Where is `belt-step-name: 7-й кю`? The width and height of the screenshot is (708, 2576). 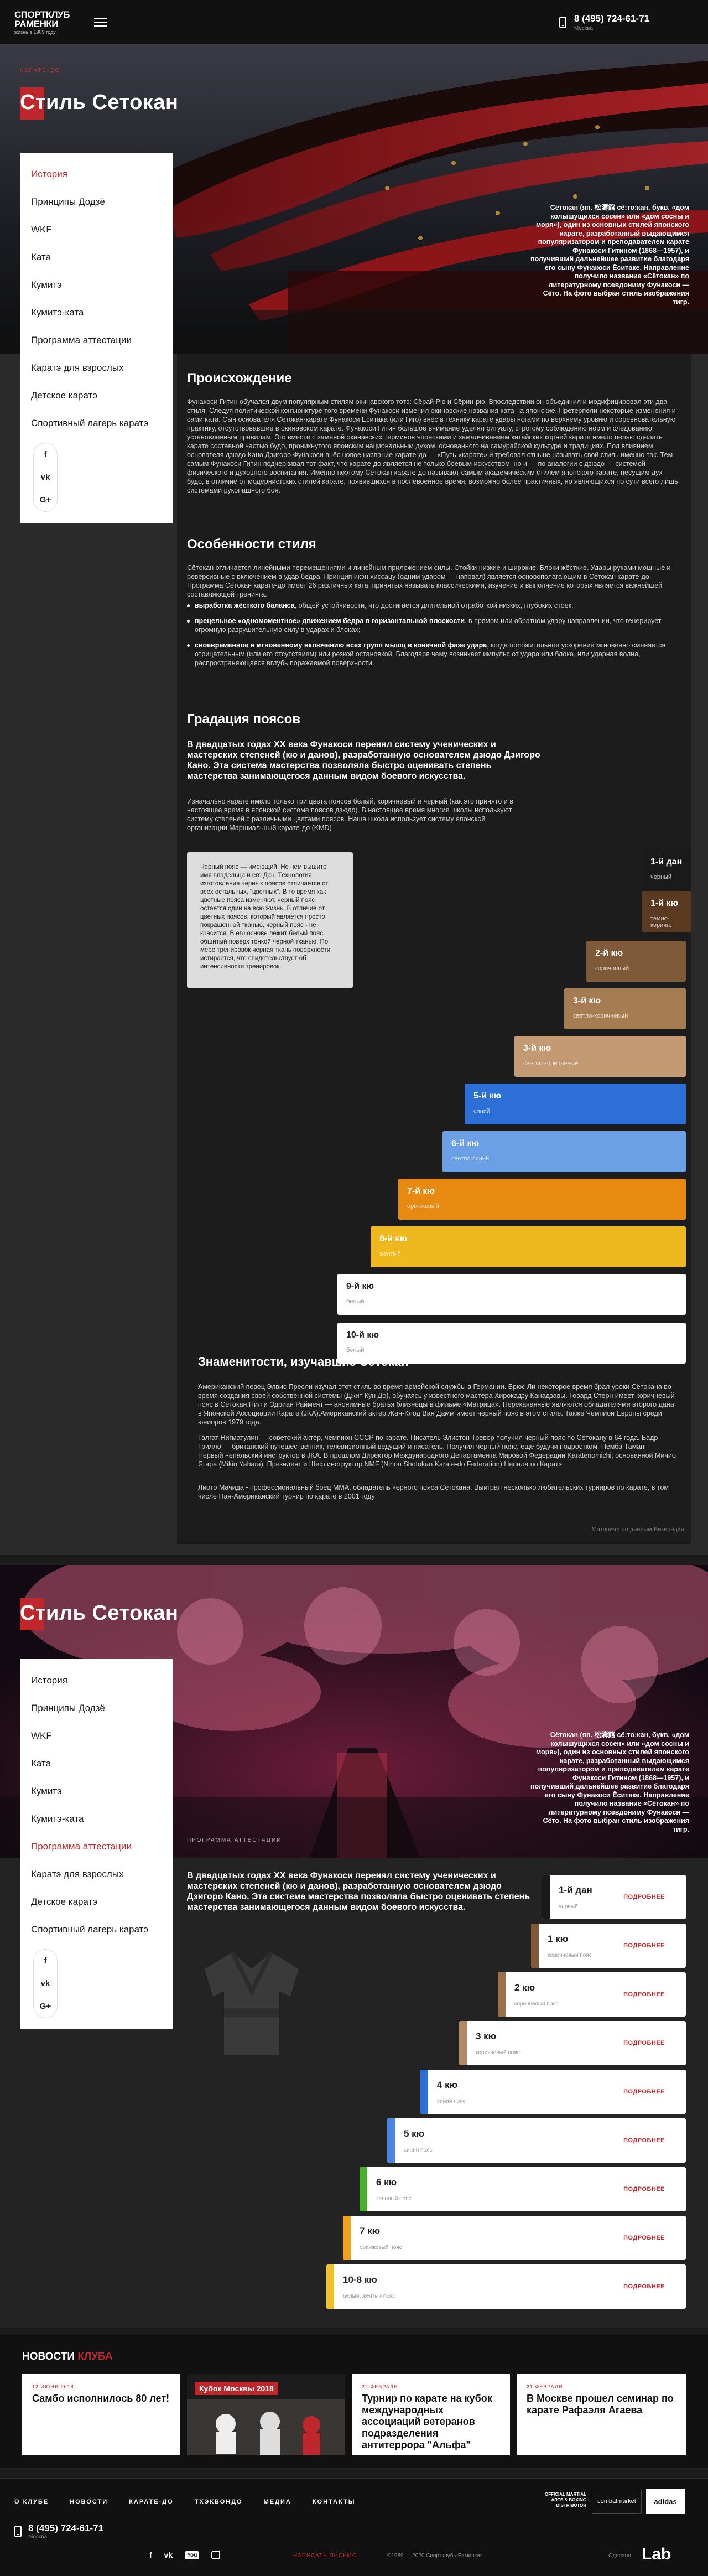 belt-step-name: 7-й кю is located at coordinates (421, 1191).